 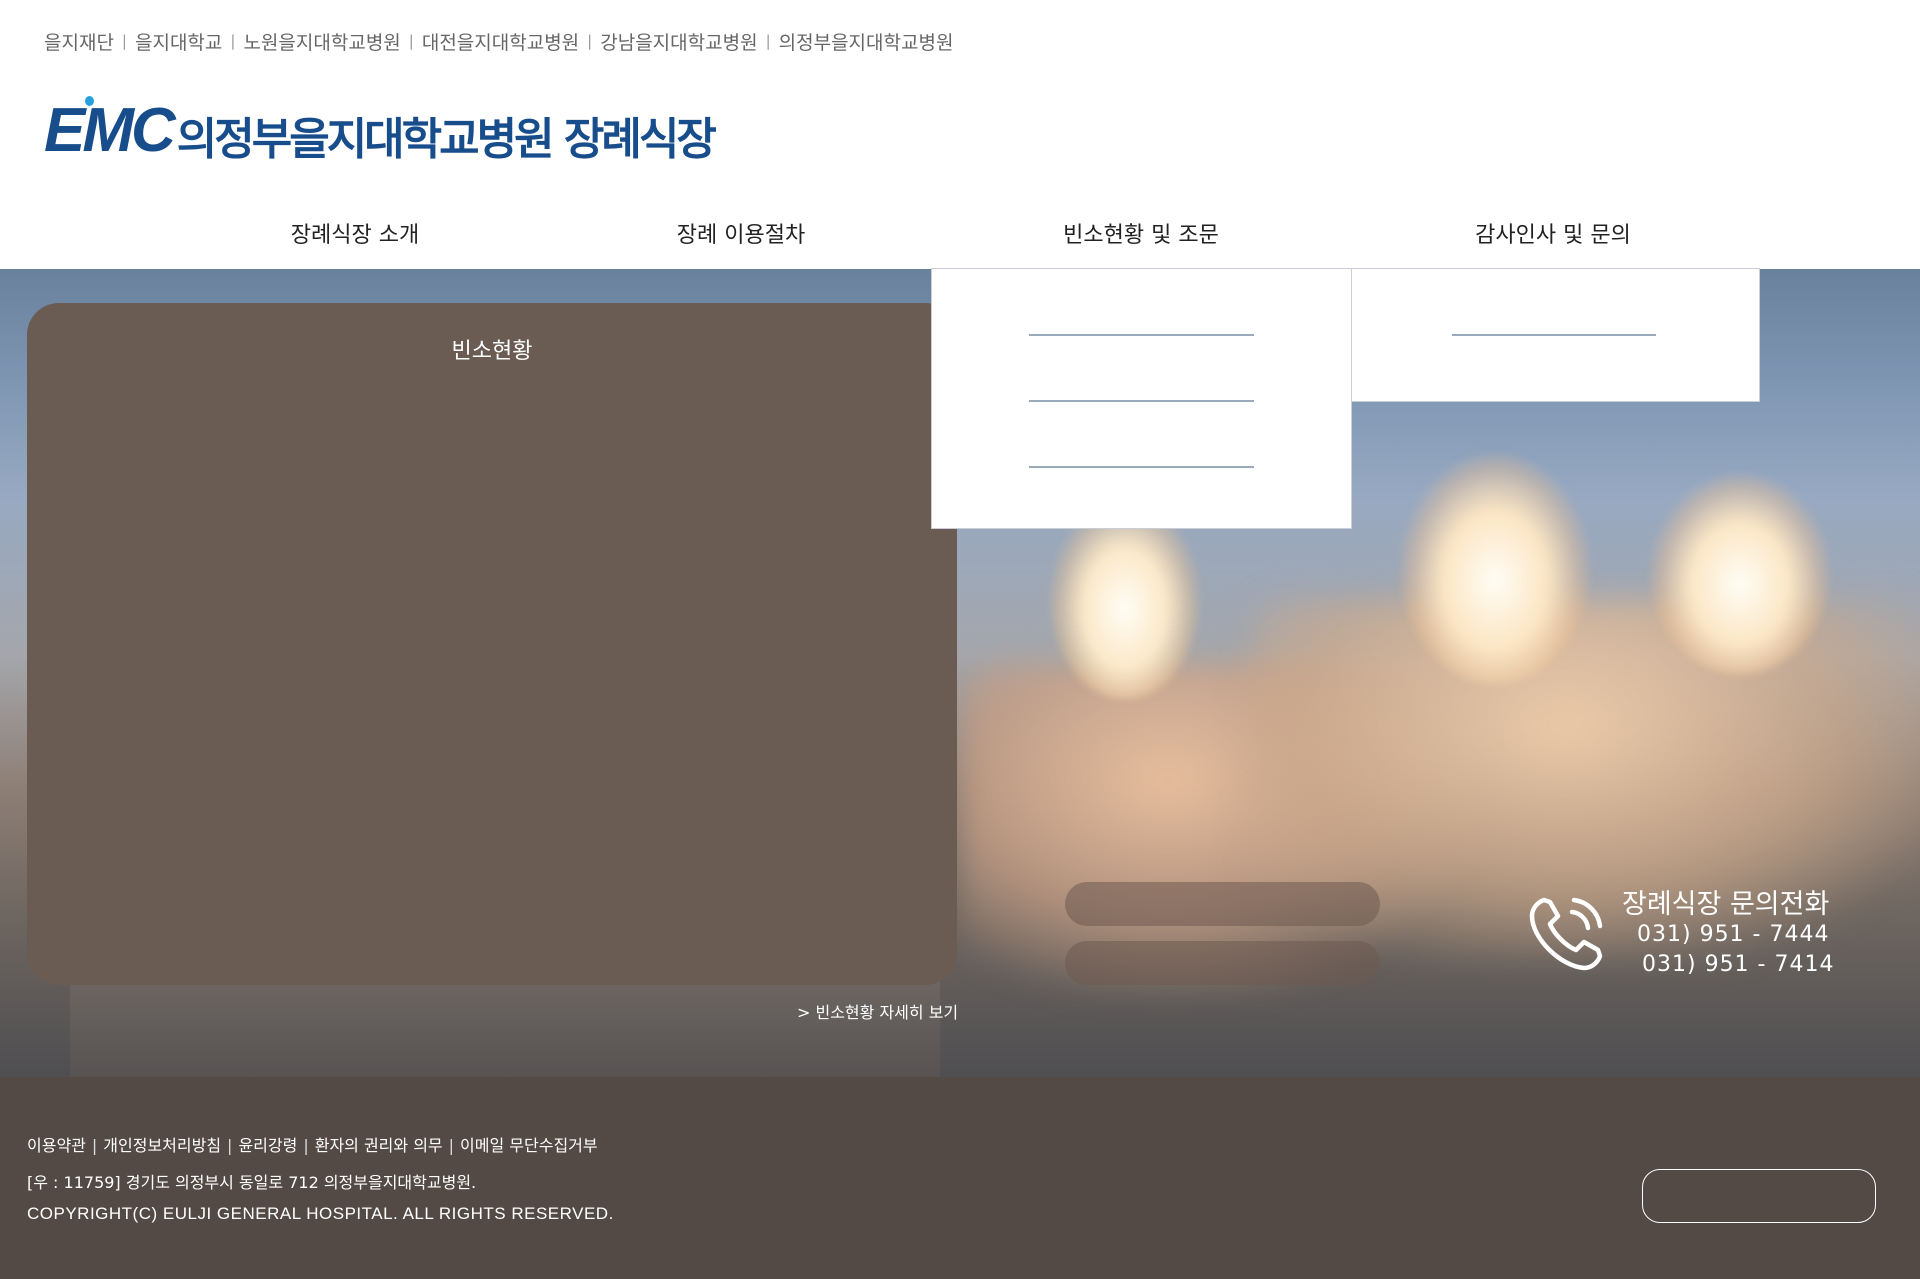 I want to click on footer-link-patient-rights: 환자의 권리와 의무, so click(x=379, y=1145).